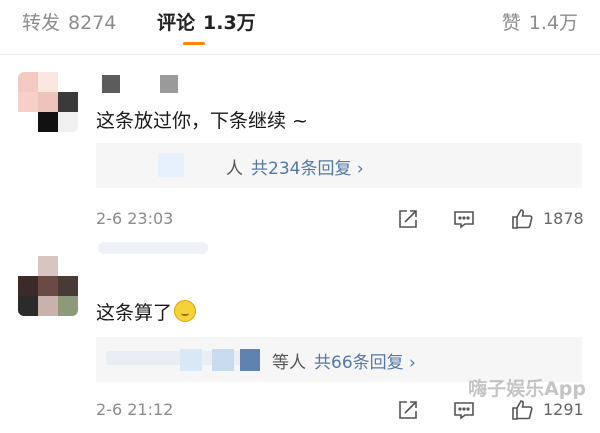 This screenshot has width=600, height=433. Describe the element at coordinates (563, 409) in the screenshot. I see `like-count: 1291` at that location.